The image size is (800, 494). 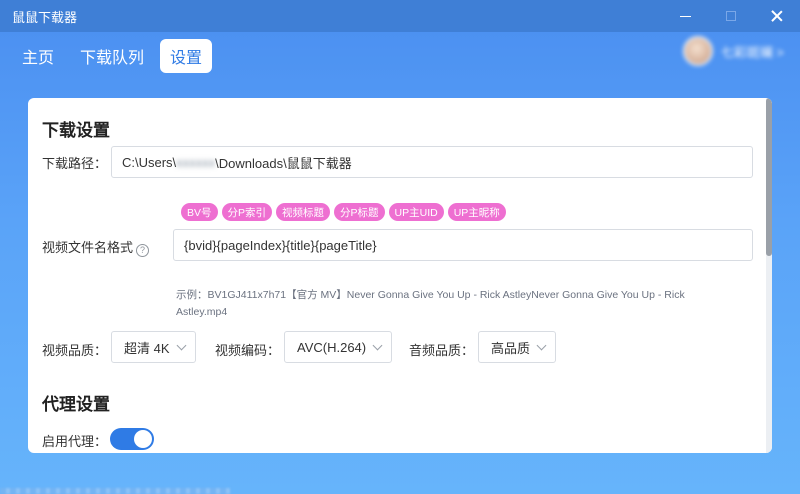 What do you see at coordinates (147, 348) in the screenshot?
I see `video-quality-value: 超清 4K` at bounding box center [147, 348].